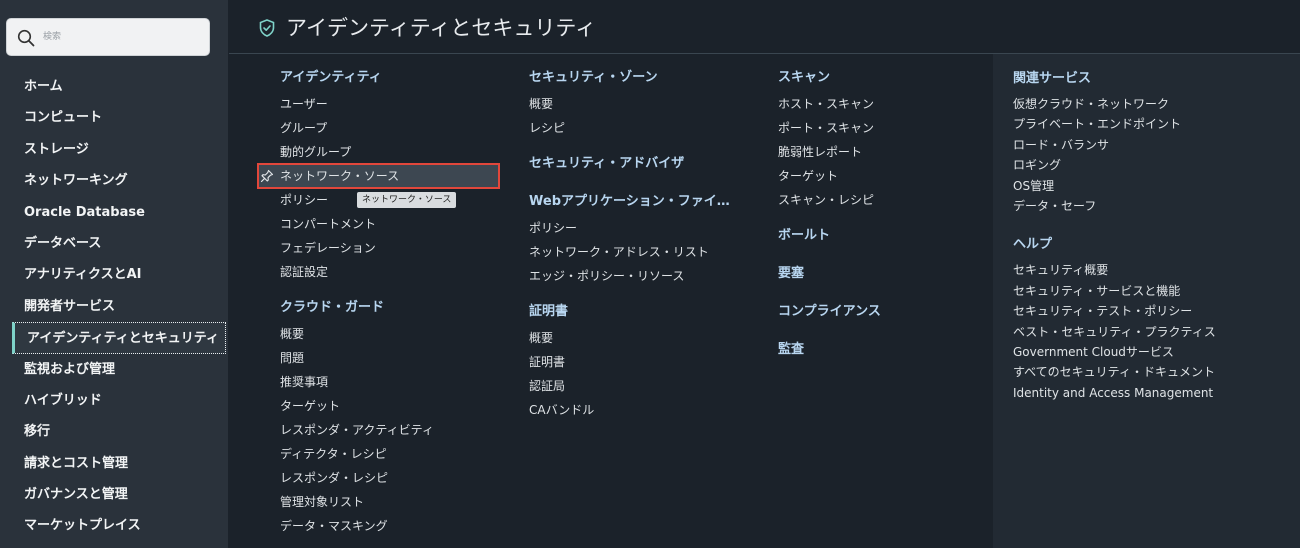 This screenshot has width=1300, height=548. I want to click on section-heading-vault: ボールト, so click(883, 236).